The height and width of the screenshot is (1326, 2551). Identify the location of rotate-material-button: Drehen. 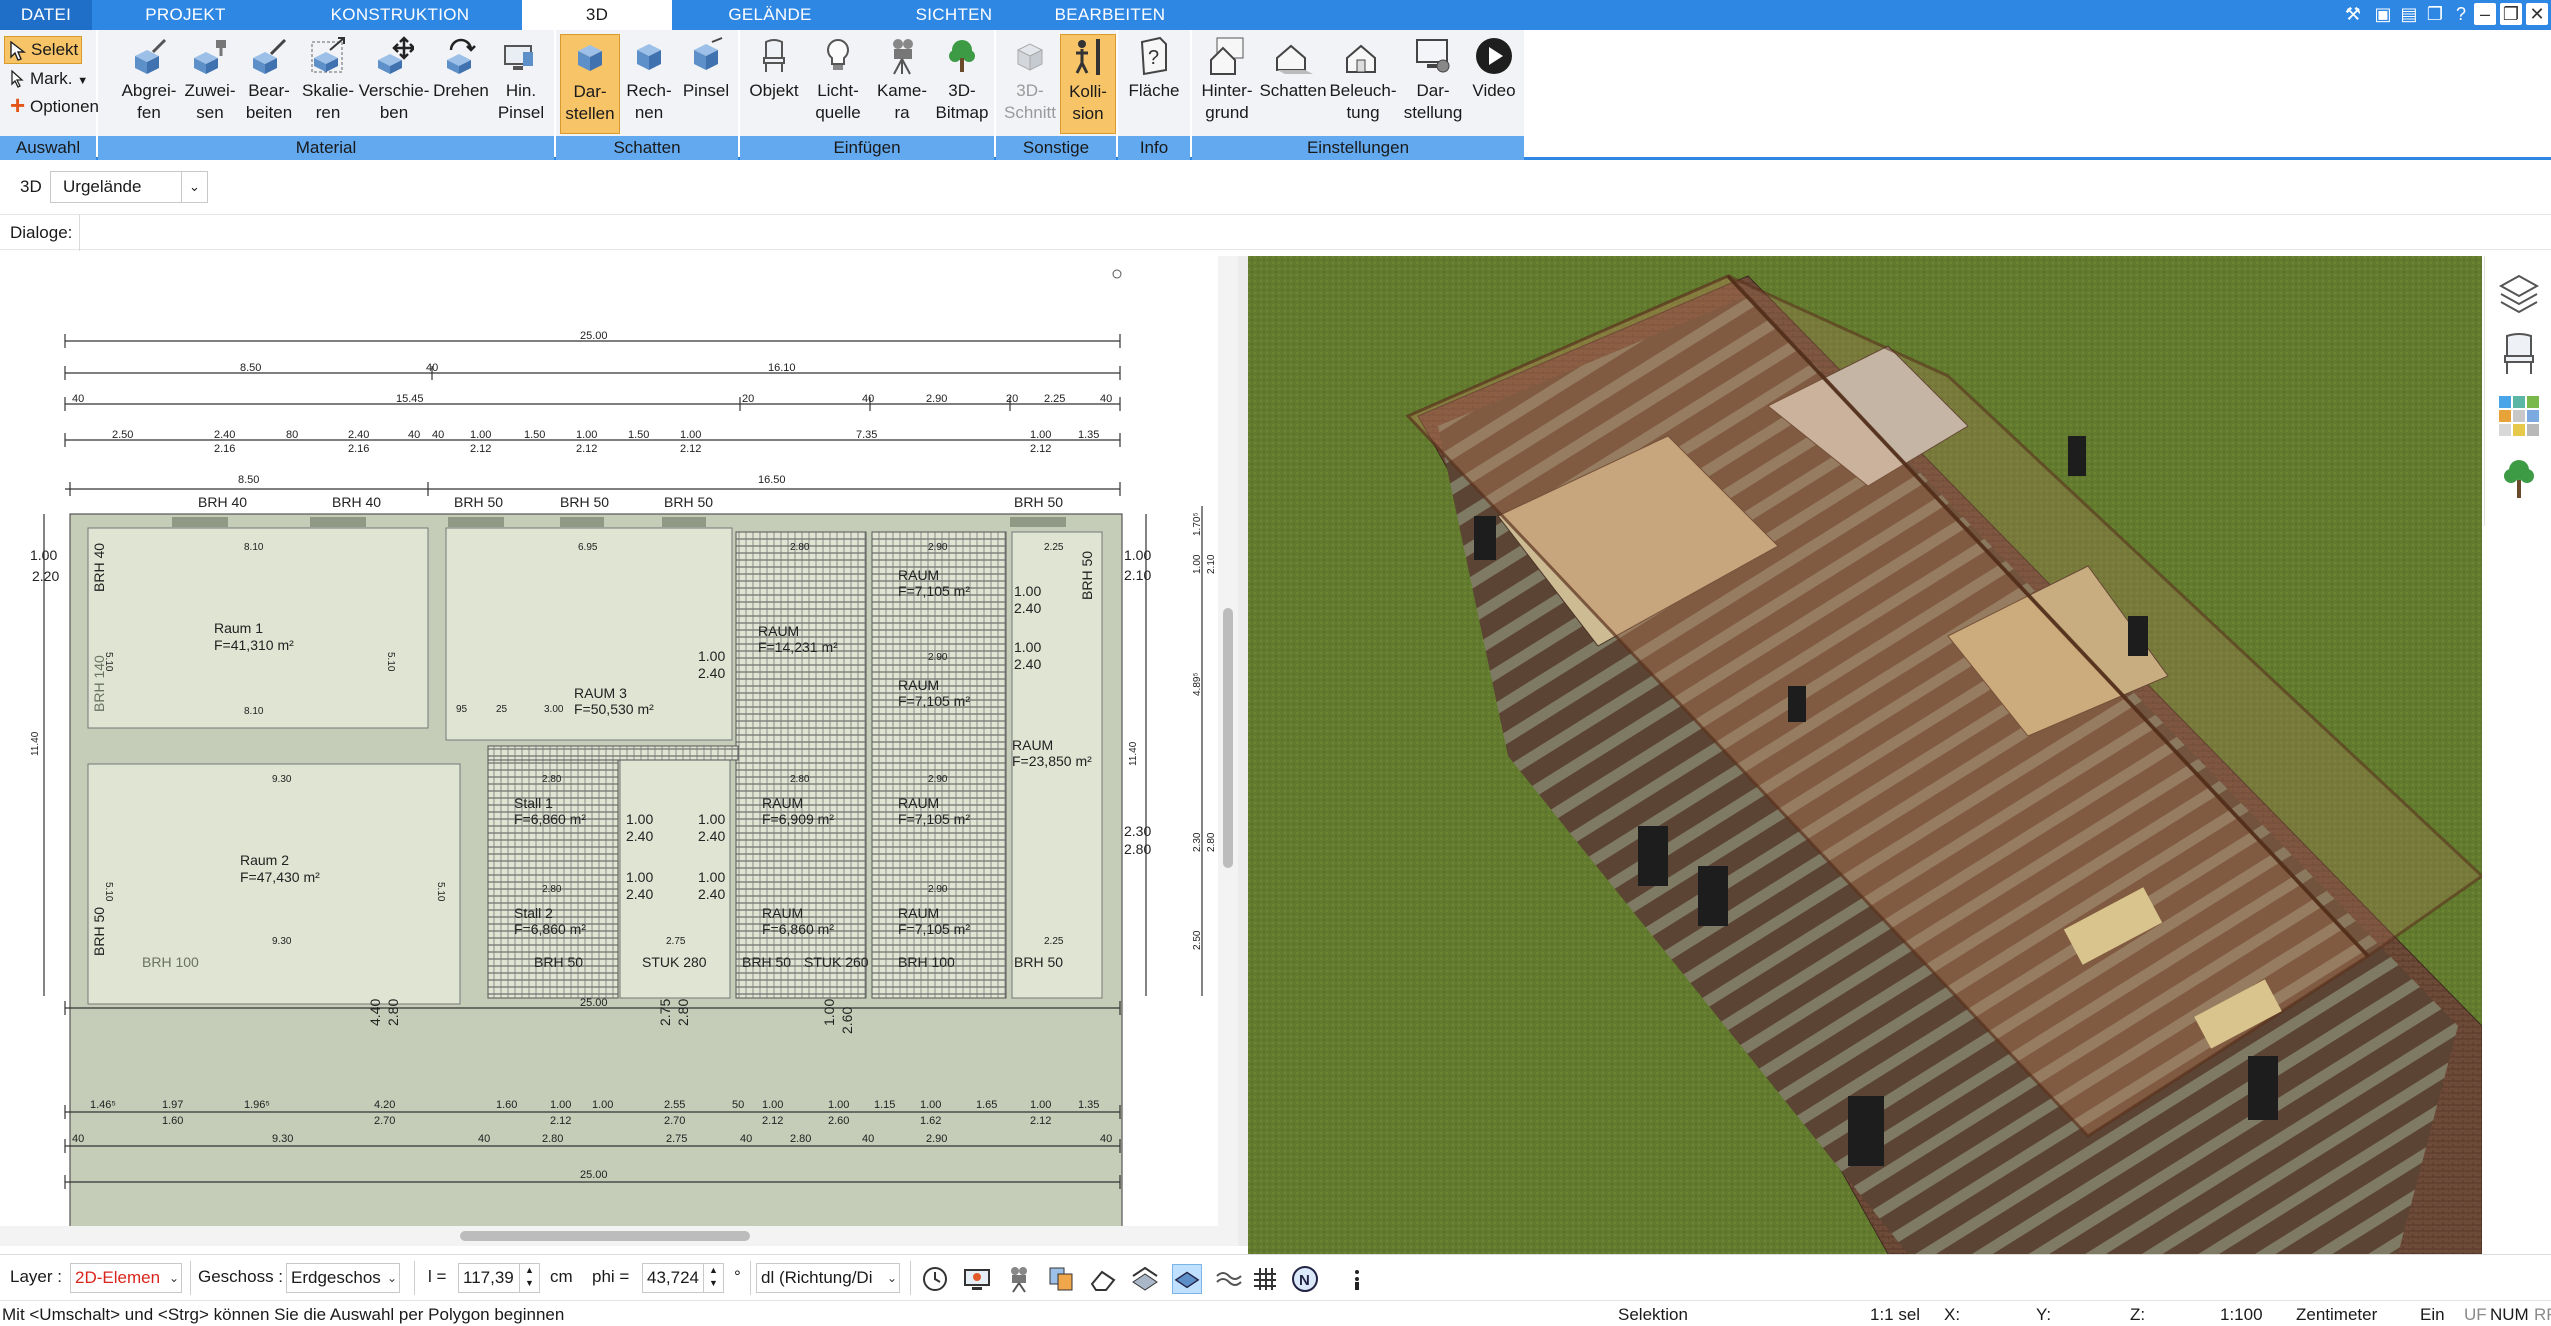
(461, 84).